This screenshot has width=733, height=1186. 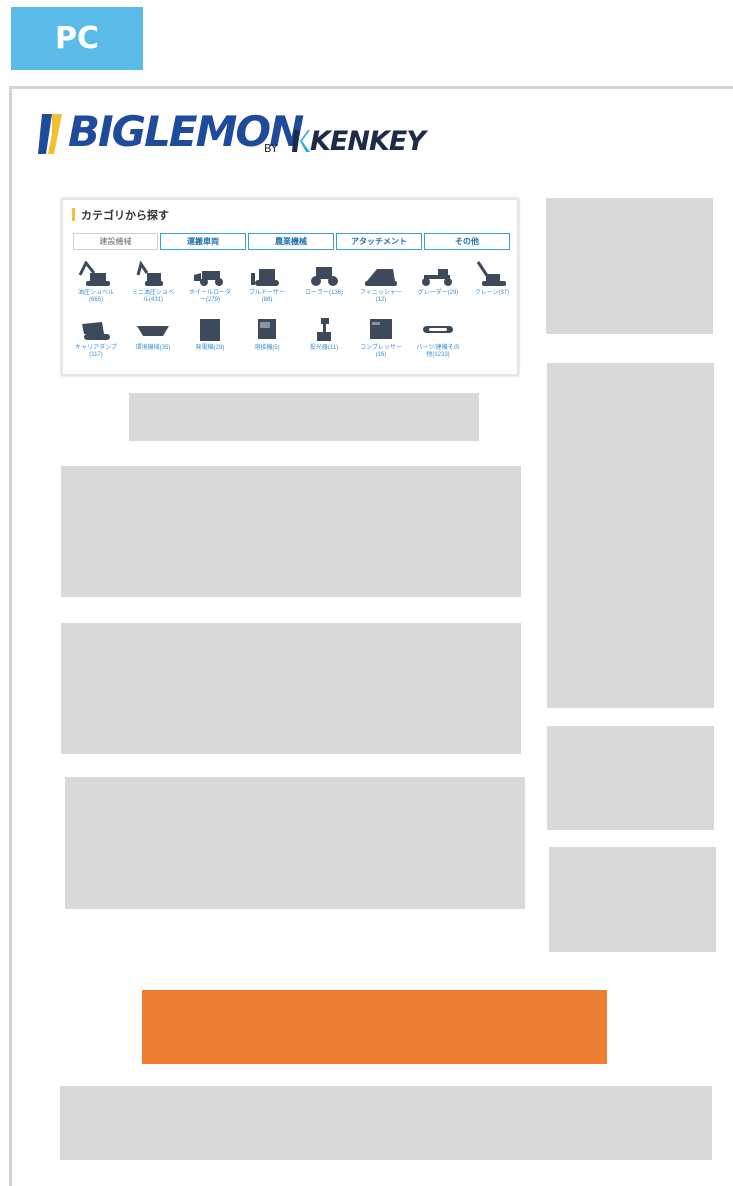 What do you see at coordinates (232, 133) in the screenshot?
I see `site-logo: BIGLEMON BY KENKEY` at bounding box center [232, 133].